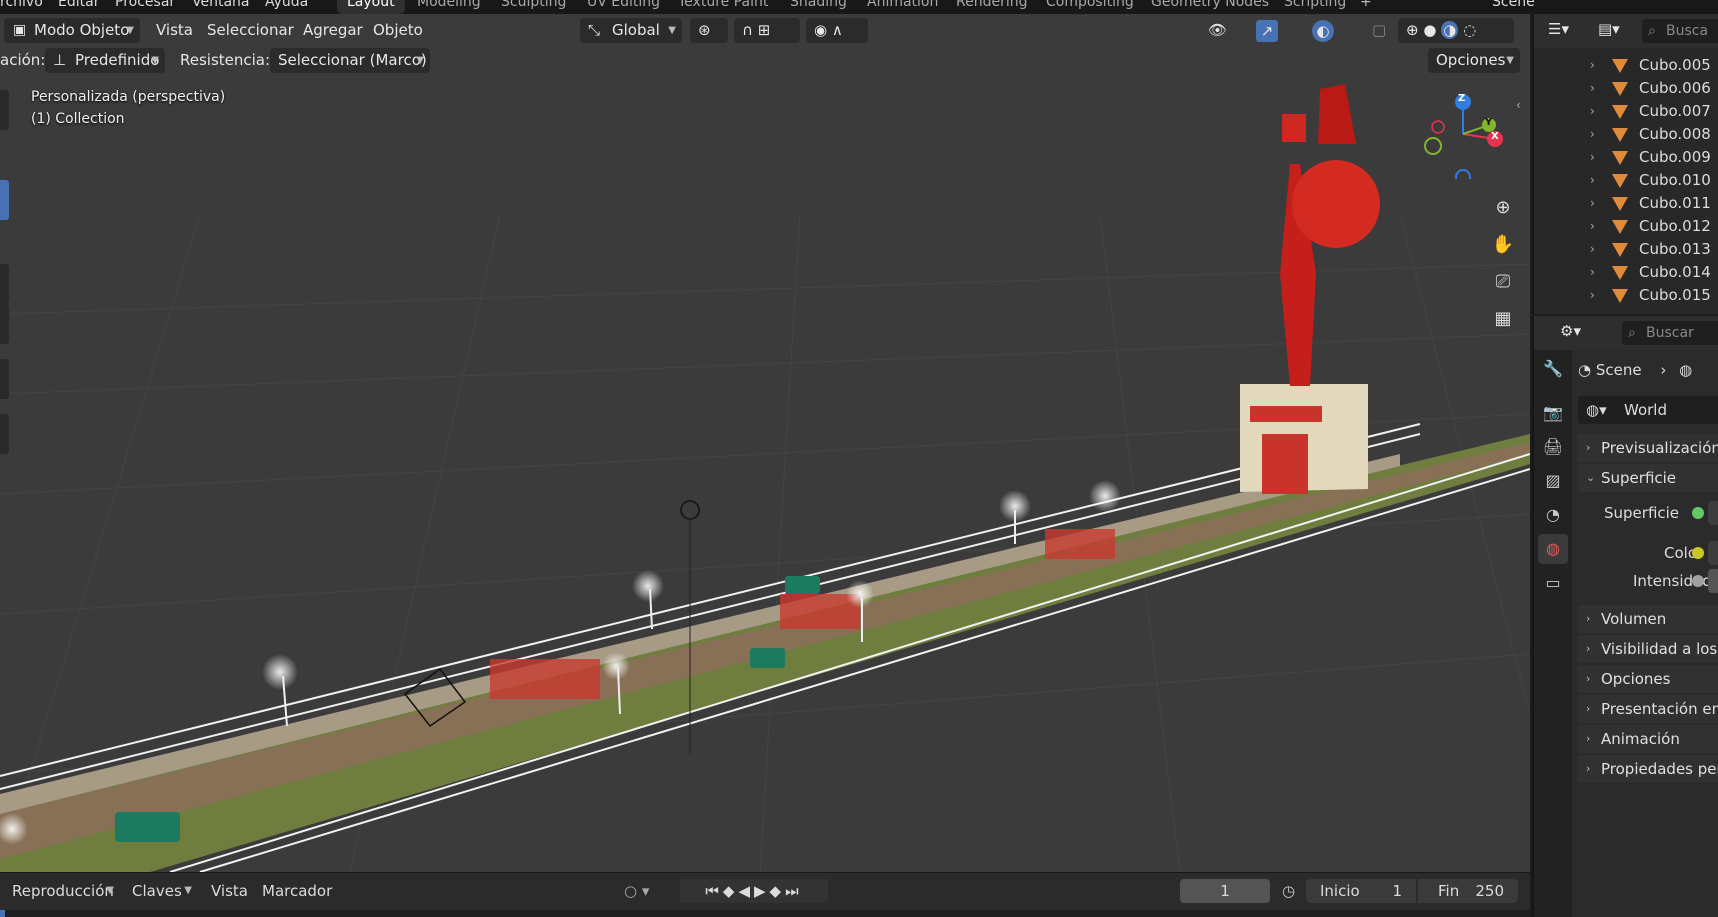 This screenshot has height=917, width=1718. What do you see at coordinates (762, 891) in the screenshot?
I see `play-icon: ▶` at bounding box center [762, 891].